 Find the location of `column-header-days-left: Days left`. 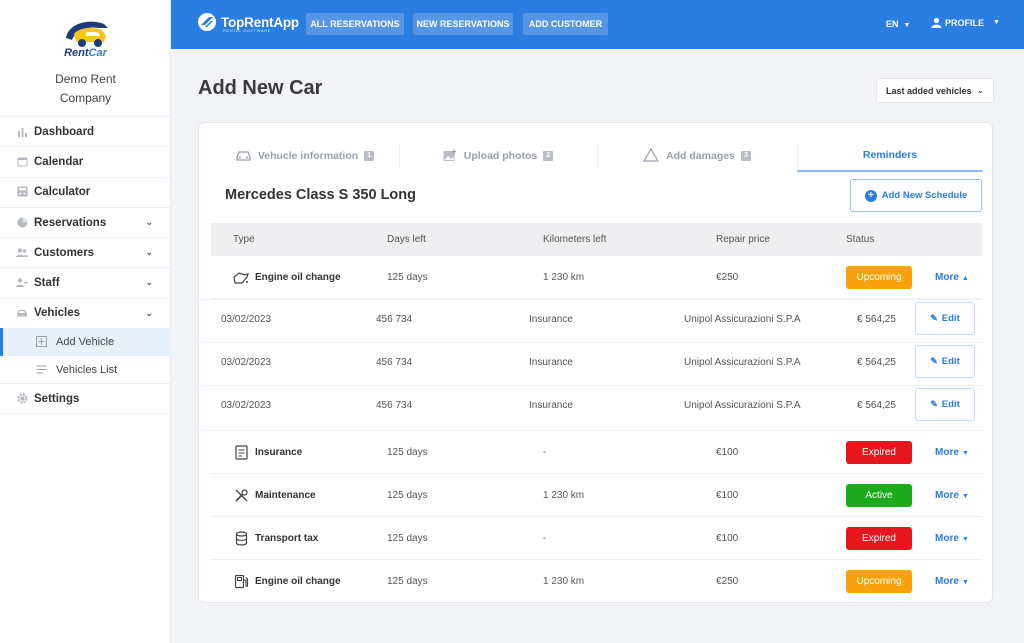

column-header-days-left: Days left is located at coordinates (406, 239).